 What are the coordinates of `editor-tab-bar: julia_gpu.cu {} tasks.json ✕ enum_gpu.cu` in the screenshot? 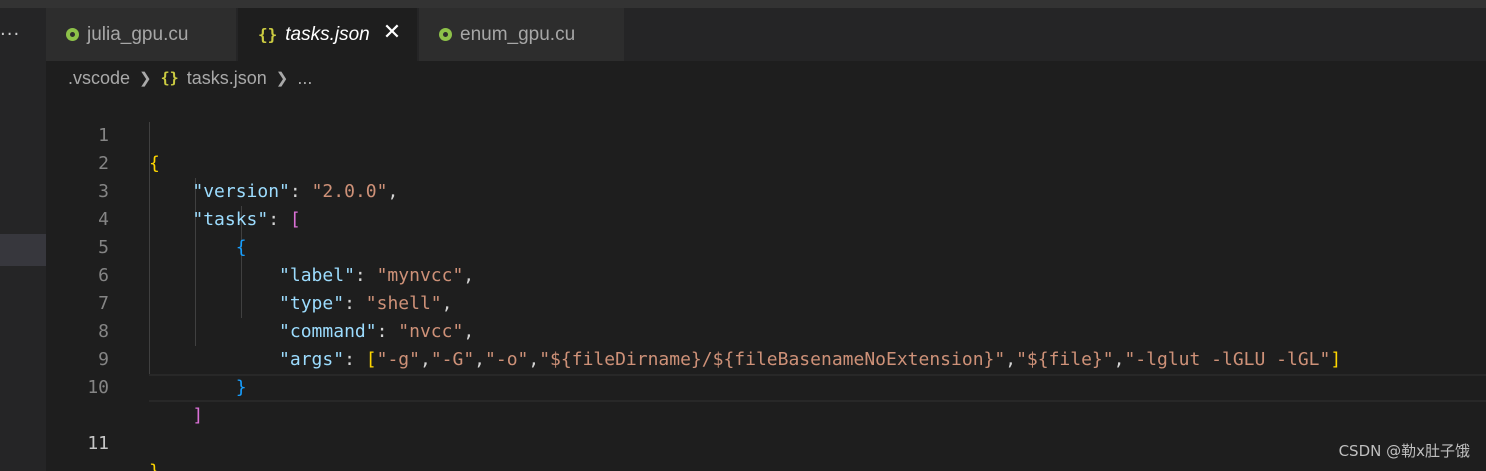 It's located at (766, 34).